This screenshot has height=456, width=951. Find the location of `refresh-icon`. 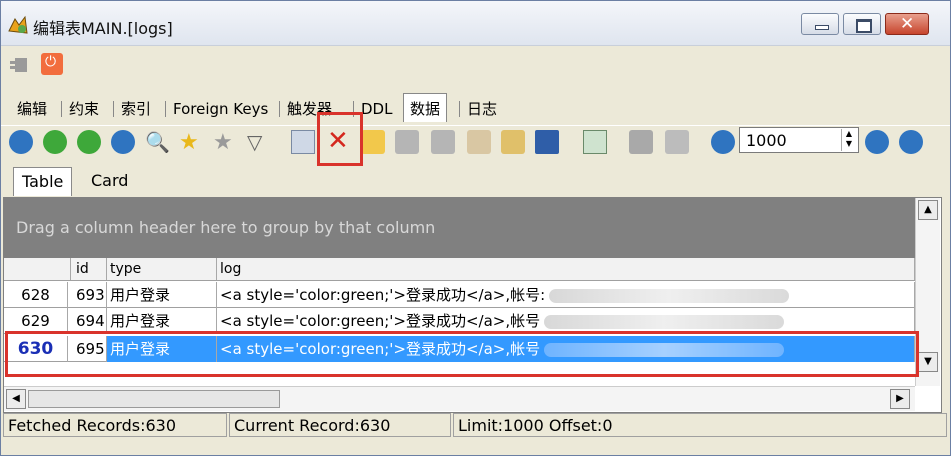

refresh-icon is located at coordinates (479, 142).